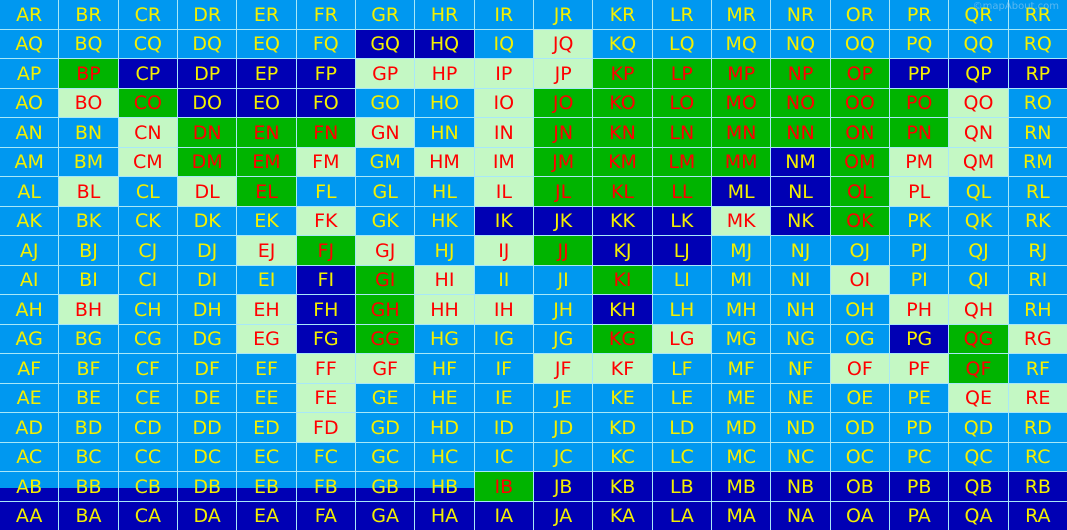 The image size is (1067, 530). I want to click on grid-field-ji: JI, so click(563, 279).